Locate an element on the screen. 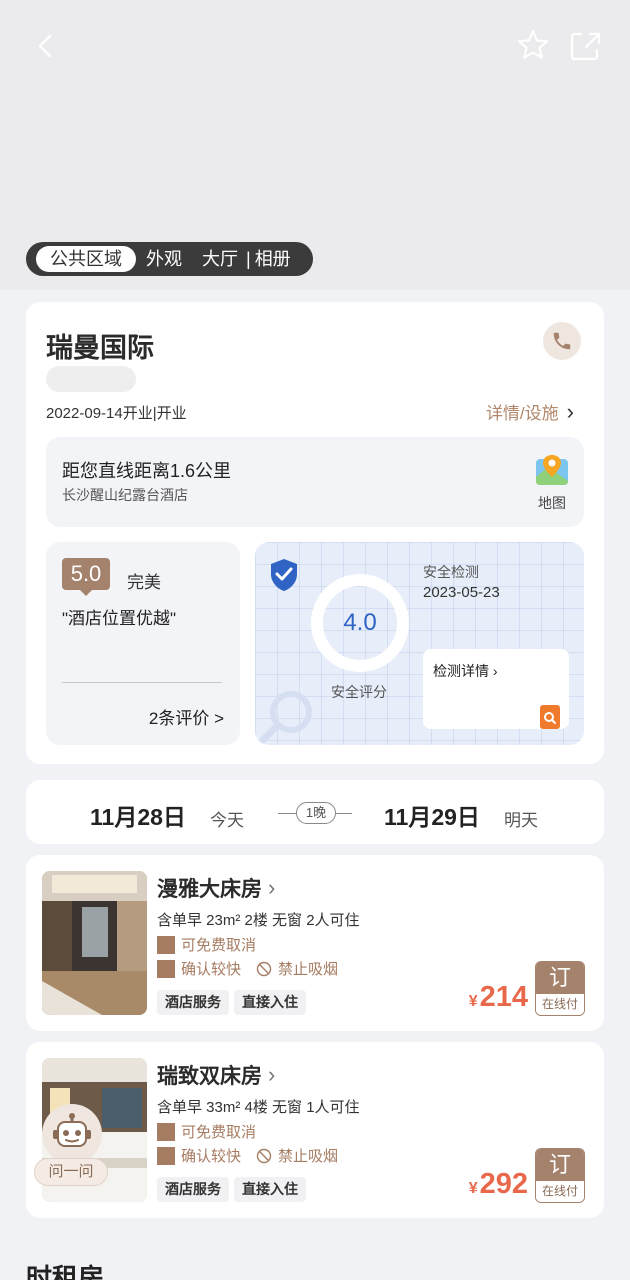 The height and width of the screenshot is (1280, 630). tab-album: 相册 is located at coordinates (278, 259).